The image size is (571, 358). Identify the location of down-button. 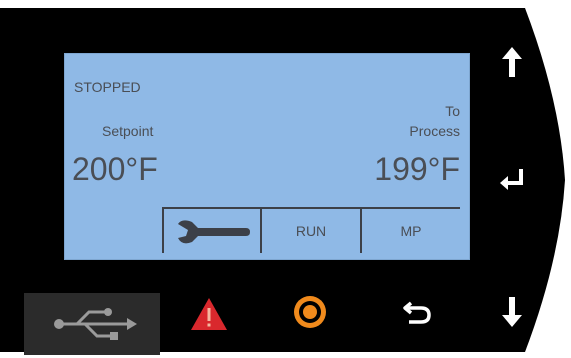
(512, 312).